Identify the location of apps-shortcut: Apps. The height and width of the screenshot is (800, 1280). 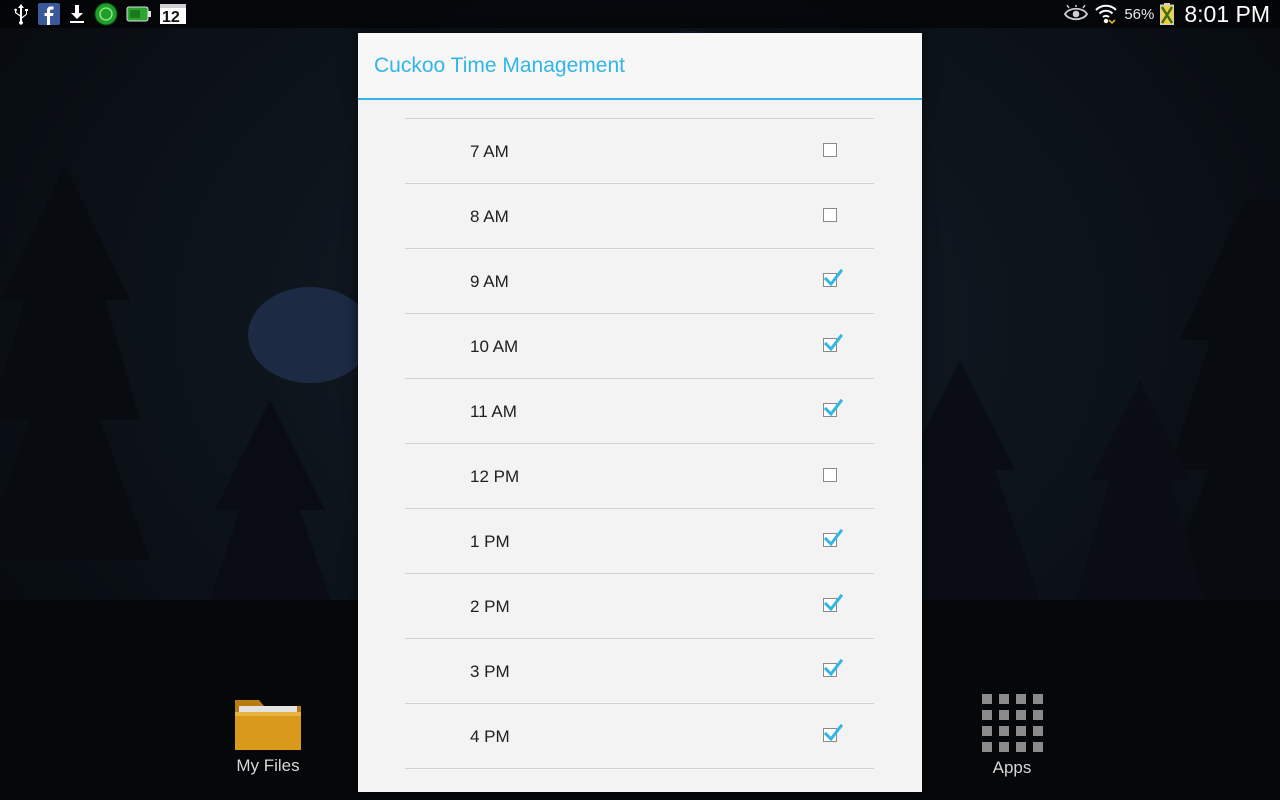
(1012, 735).